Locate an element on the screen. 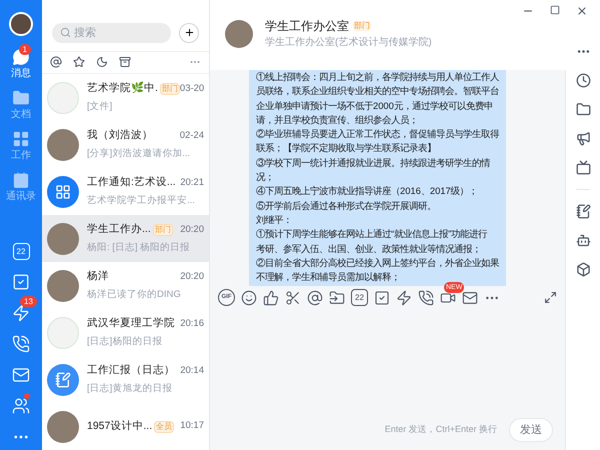 The width and height of the screenshot is (600, 450). conversation-name: 武汉华夏理工学院 is located at coordinates (131, 323).